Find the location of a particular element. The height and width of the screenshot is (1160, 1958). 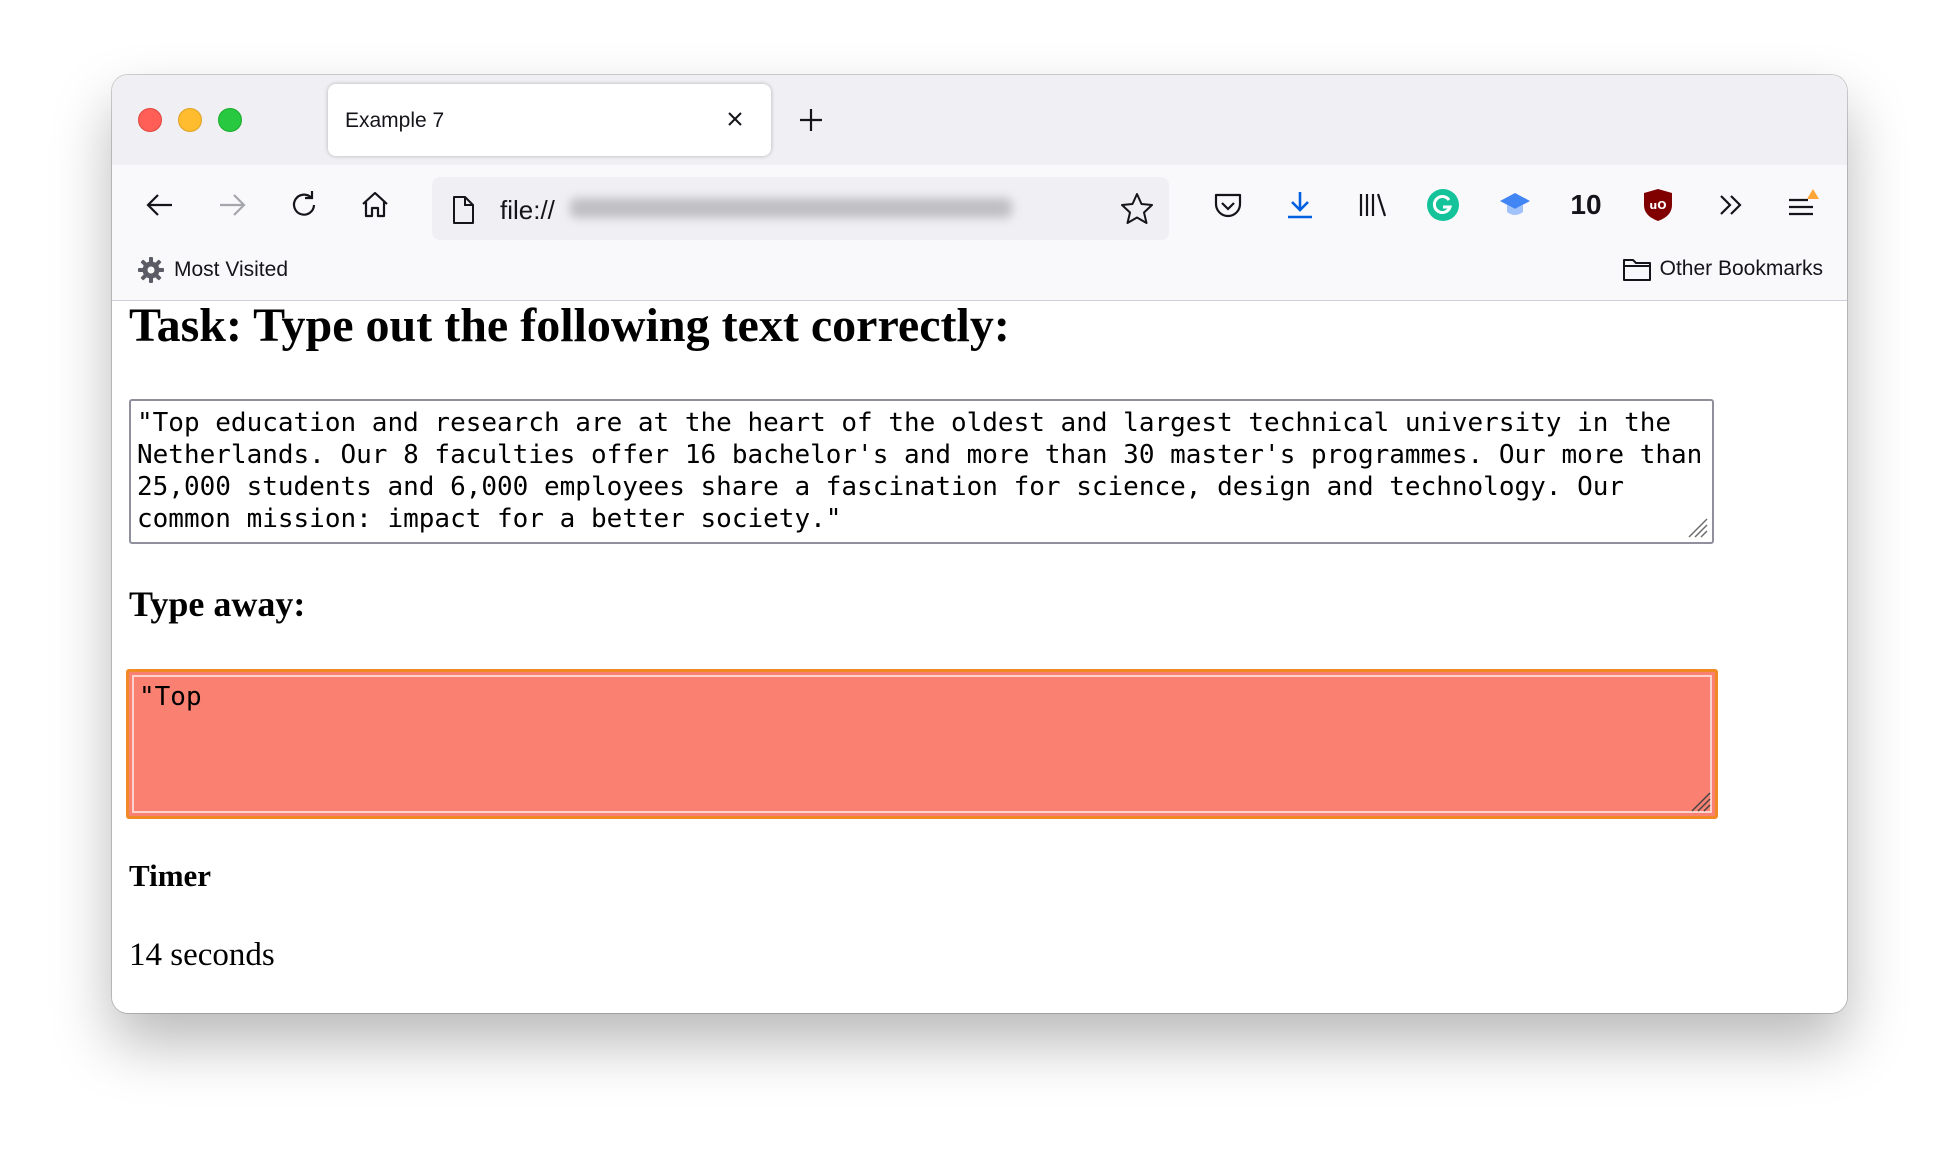

tab-example-7: Example 7 is located at coordinates (549, 120).